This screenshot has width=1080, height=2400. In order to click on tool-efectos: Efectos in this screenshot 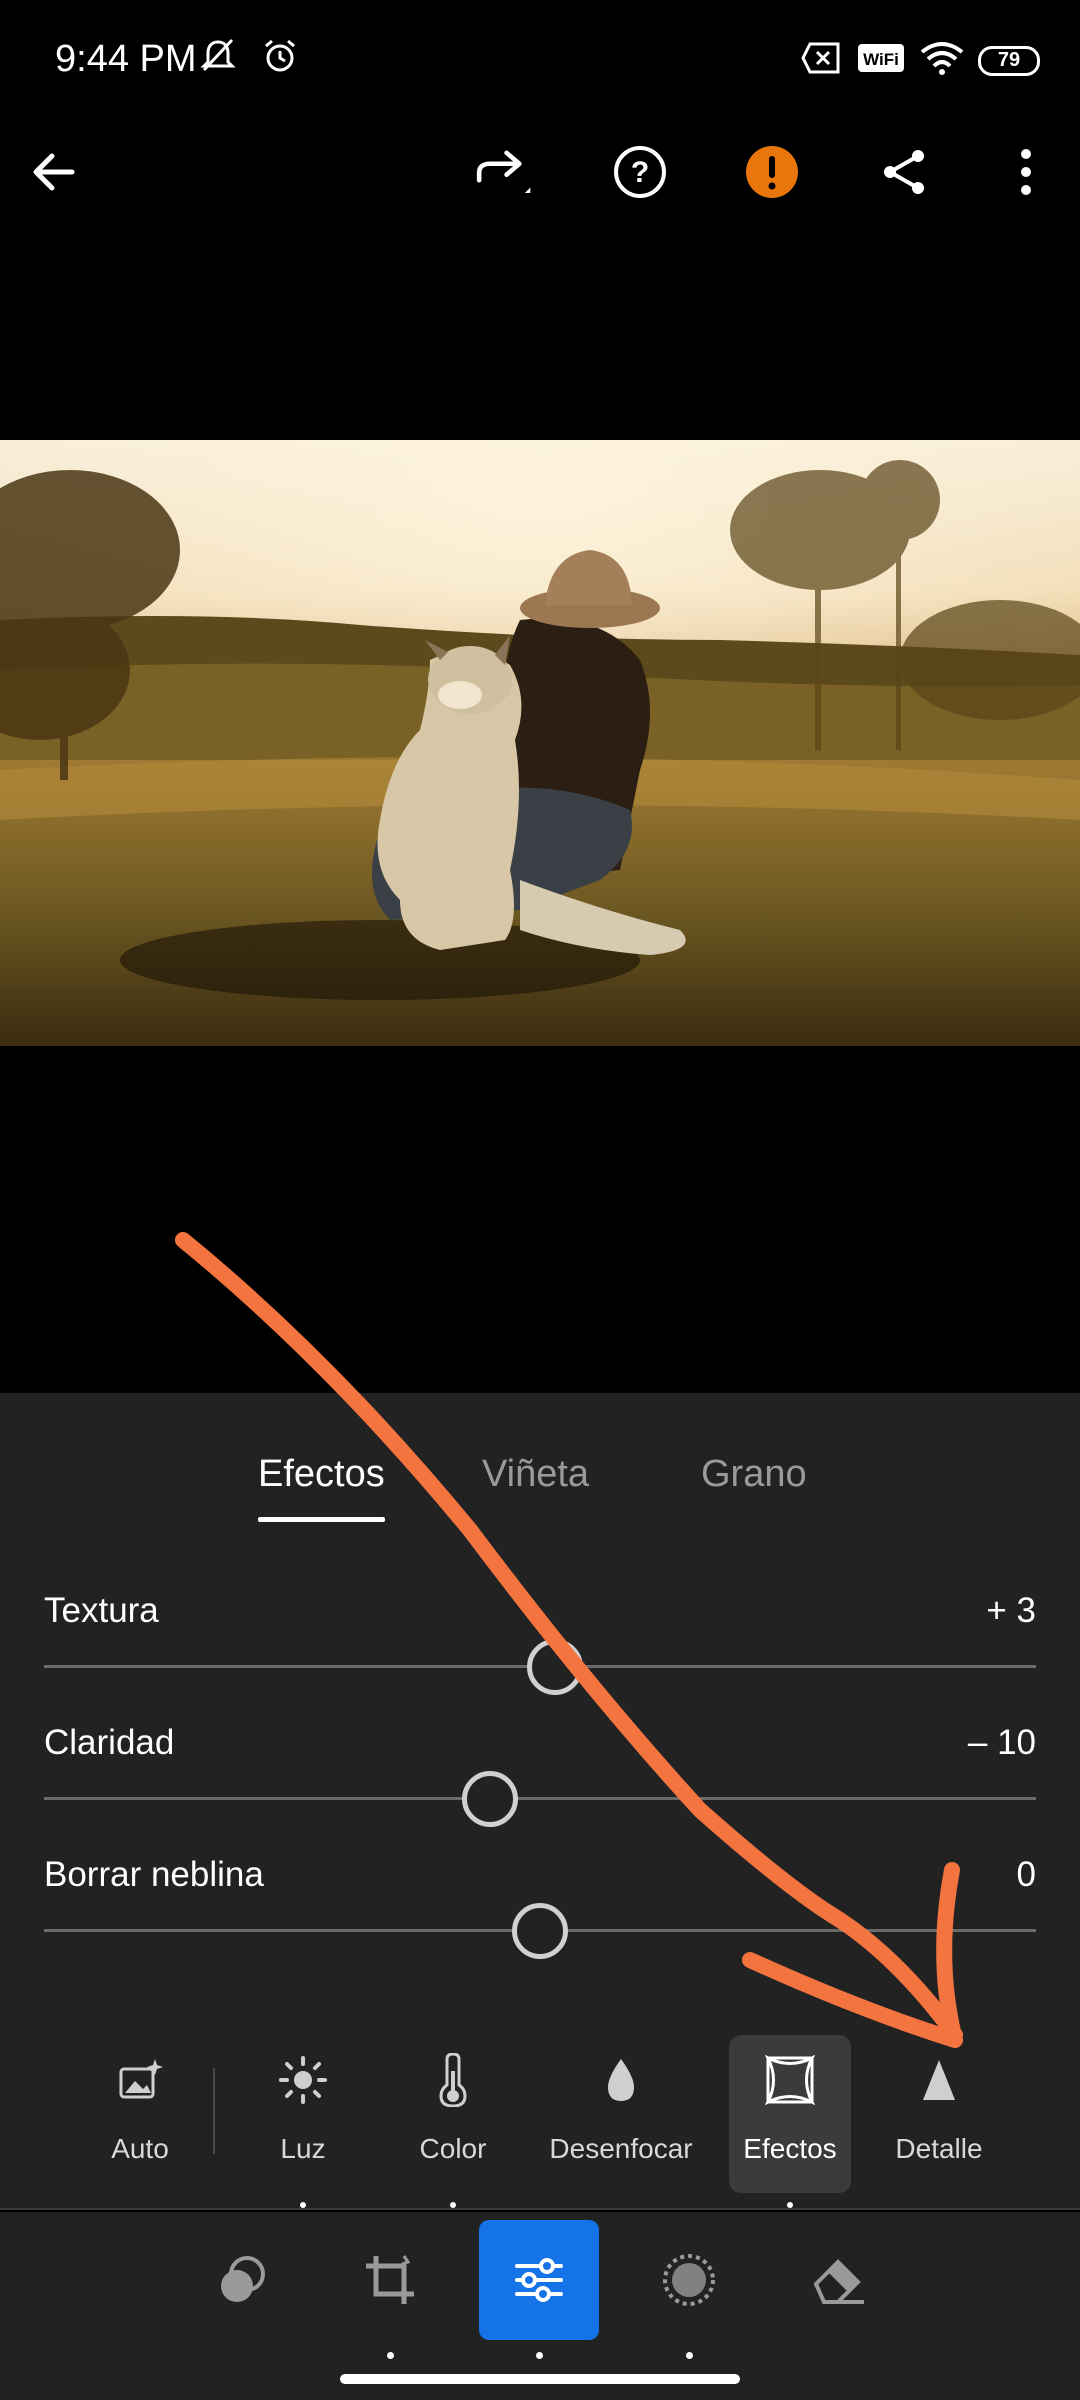, I will do `click(790, 2114)`.